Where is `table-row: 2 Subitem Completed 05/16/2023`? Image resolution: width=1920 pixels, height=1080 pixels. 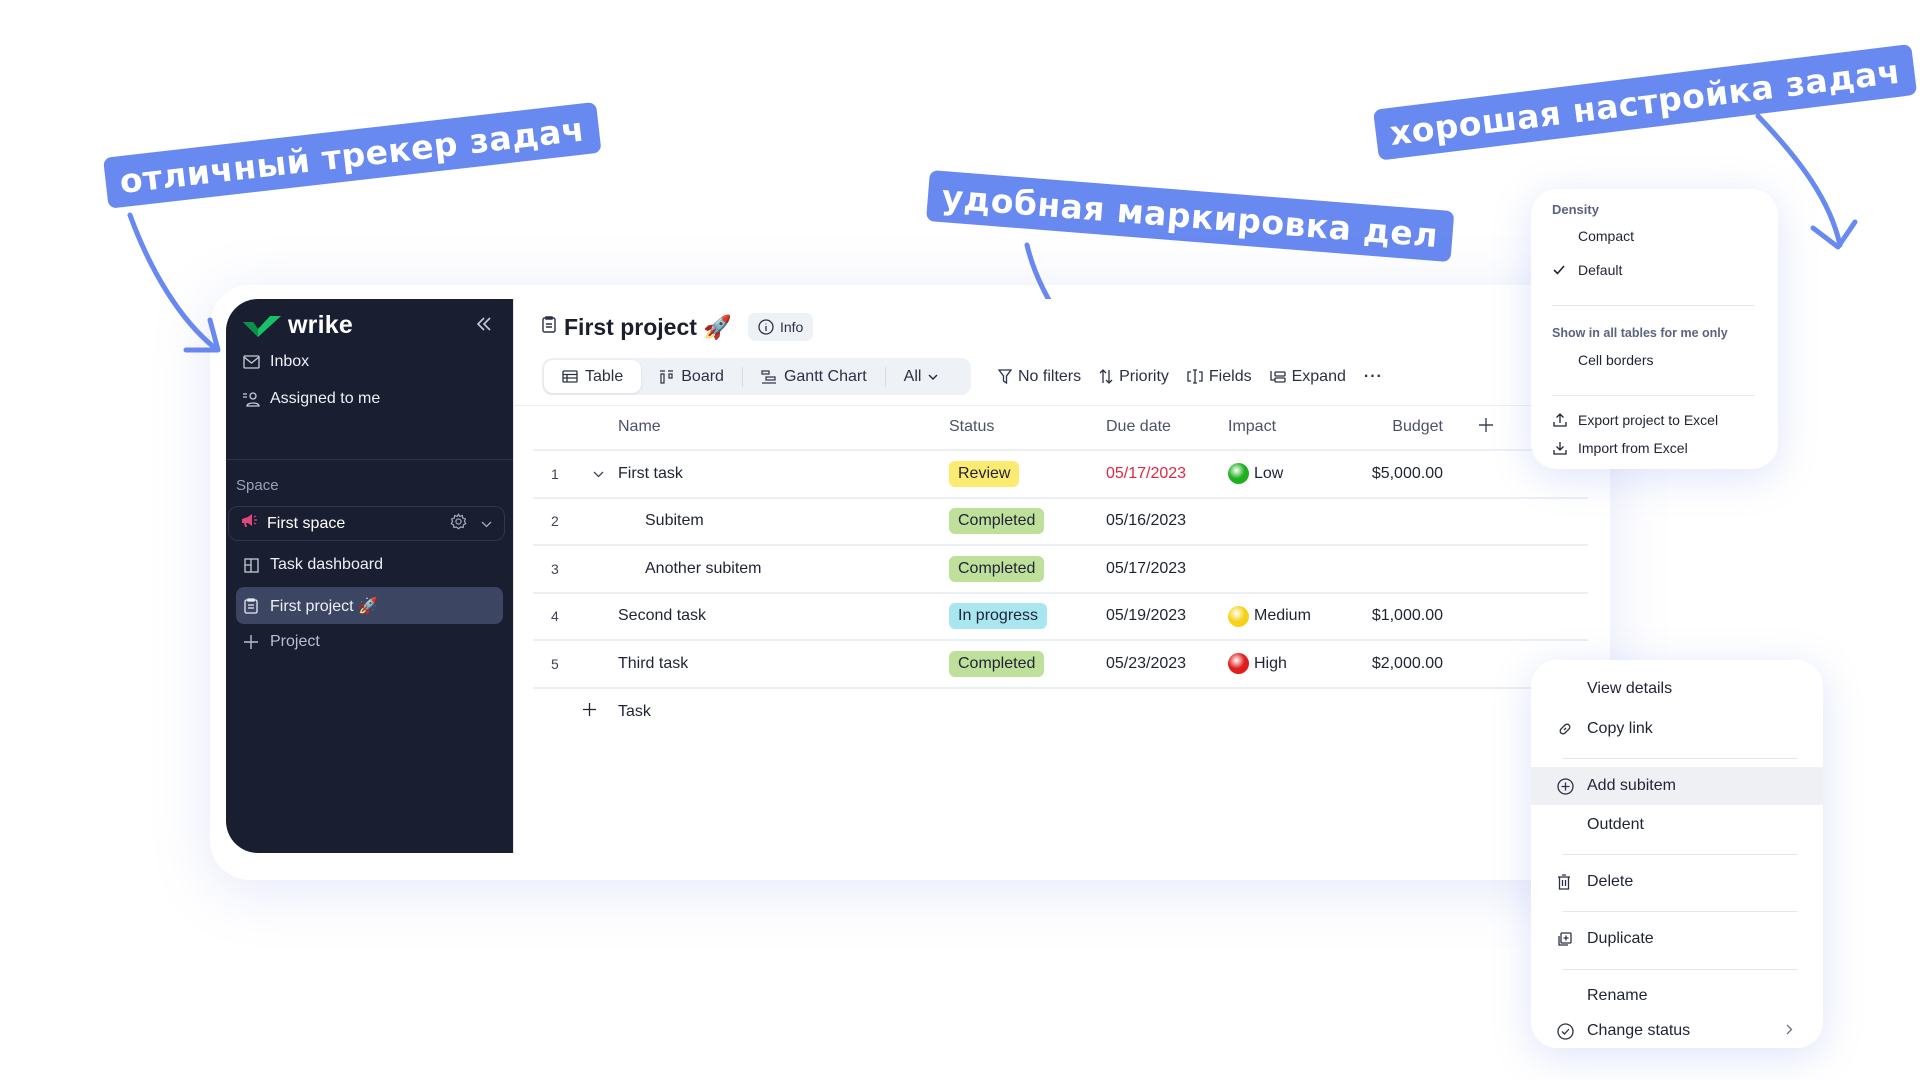
table-row: 2 Subitem Completed 05/16/2023 is located at coordinates (1060, 522).